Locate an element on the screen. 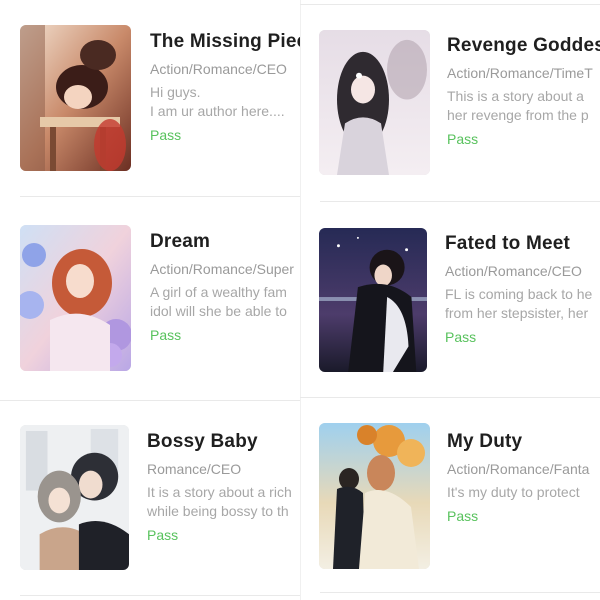  book-genres: Romance/CEO is located at coordinates (194, 469).